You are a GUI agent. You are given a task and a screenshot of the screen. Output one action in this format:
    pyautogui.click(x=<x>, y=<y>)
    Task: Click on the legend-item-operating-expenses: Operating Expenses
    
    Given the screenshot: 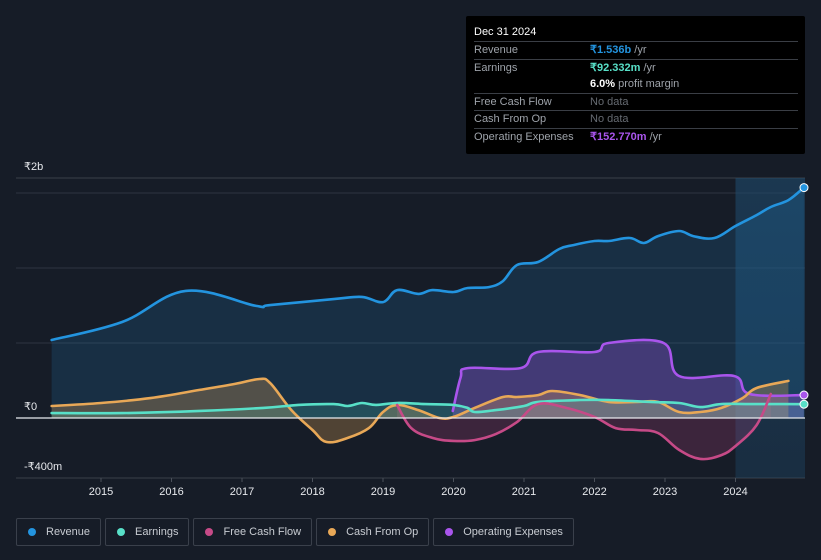 What is the action you would take?
    pyautogui.click(x=503, y=532)
    